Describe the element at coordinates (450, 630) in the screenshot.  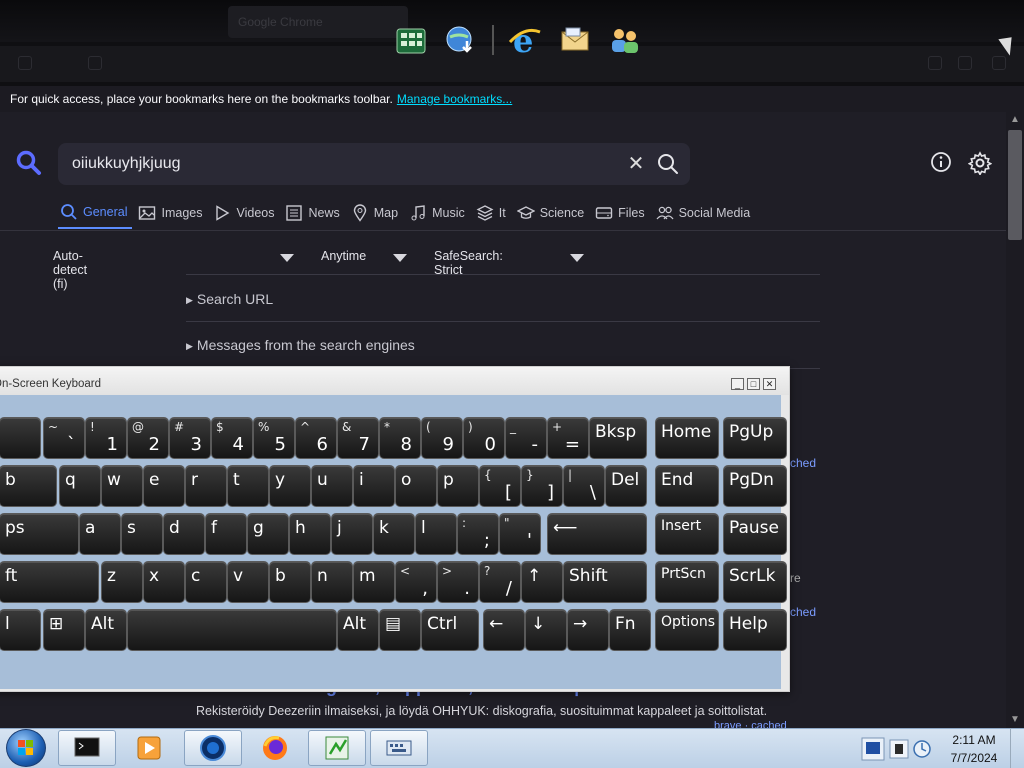
I see `key-ctrl: Ctrl` at that location.